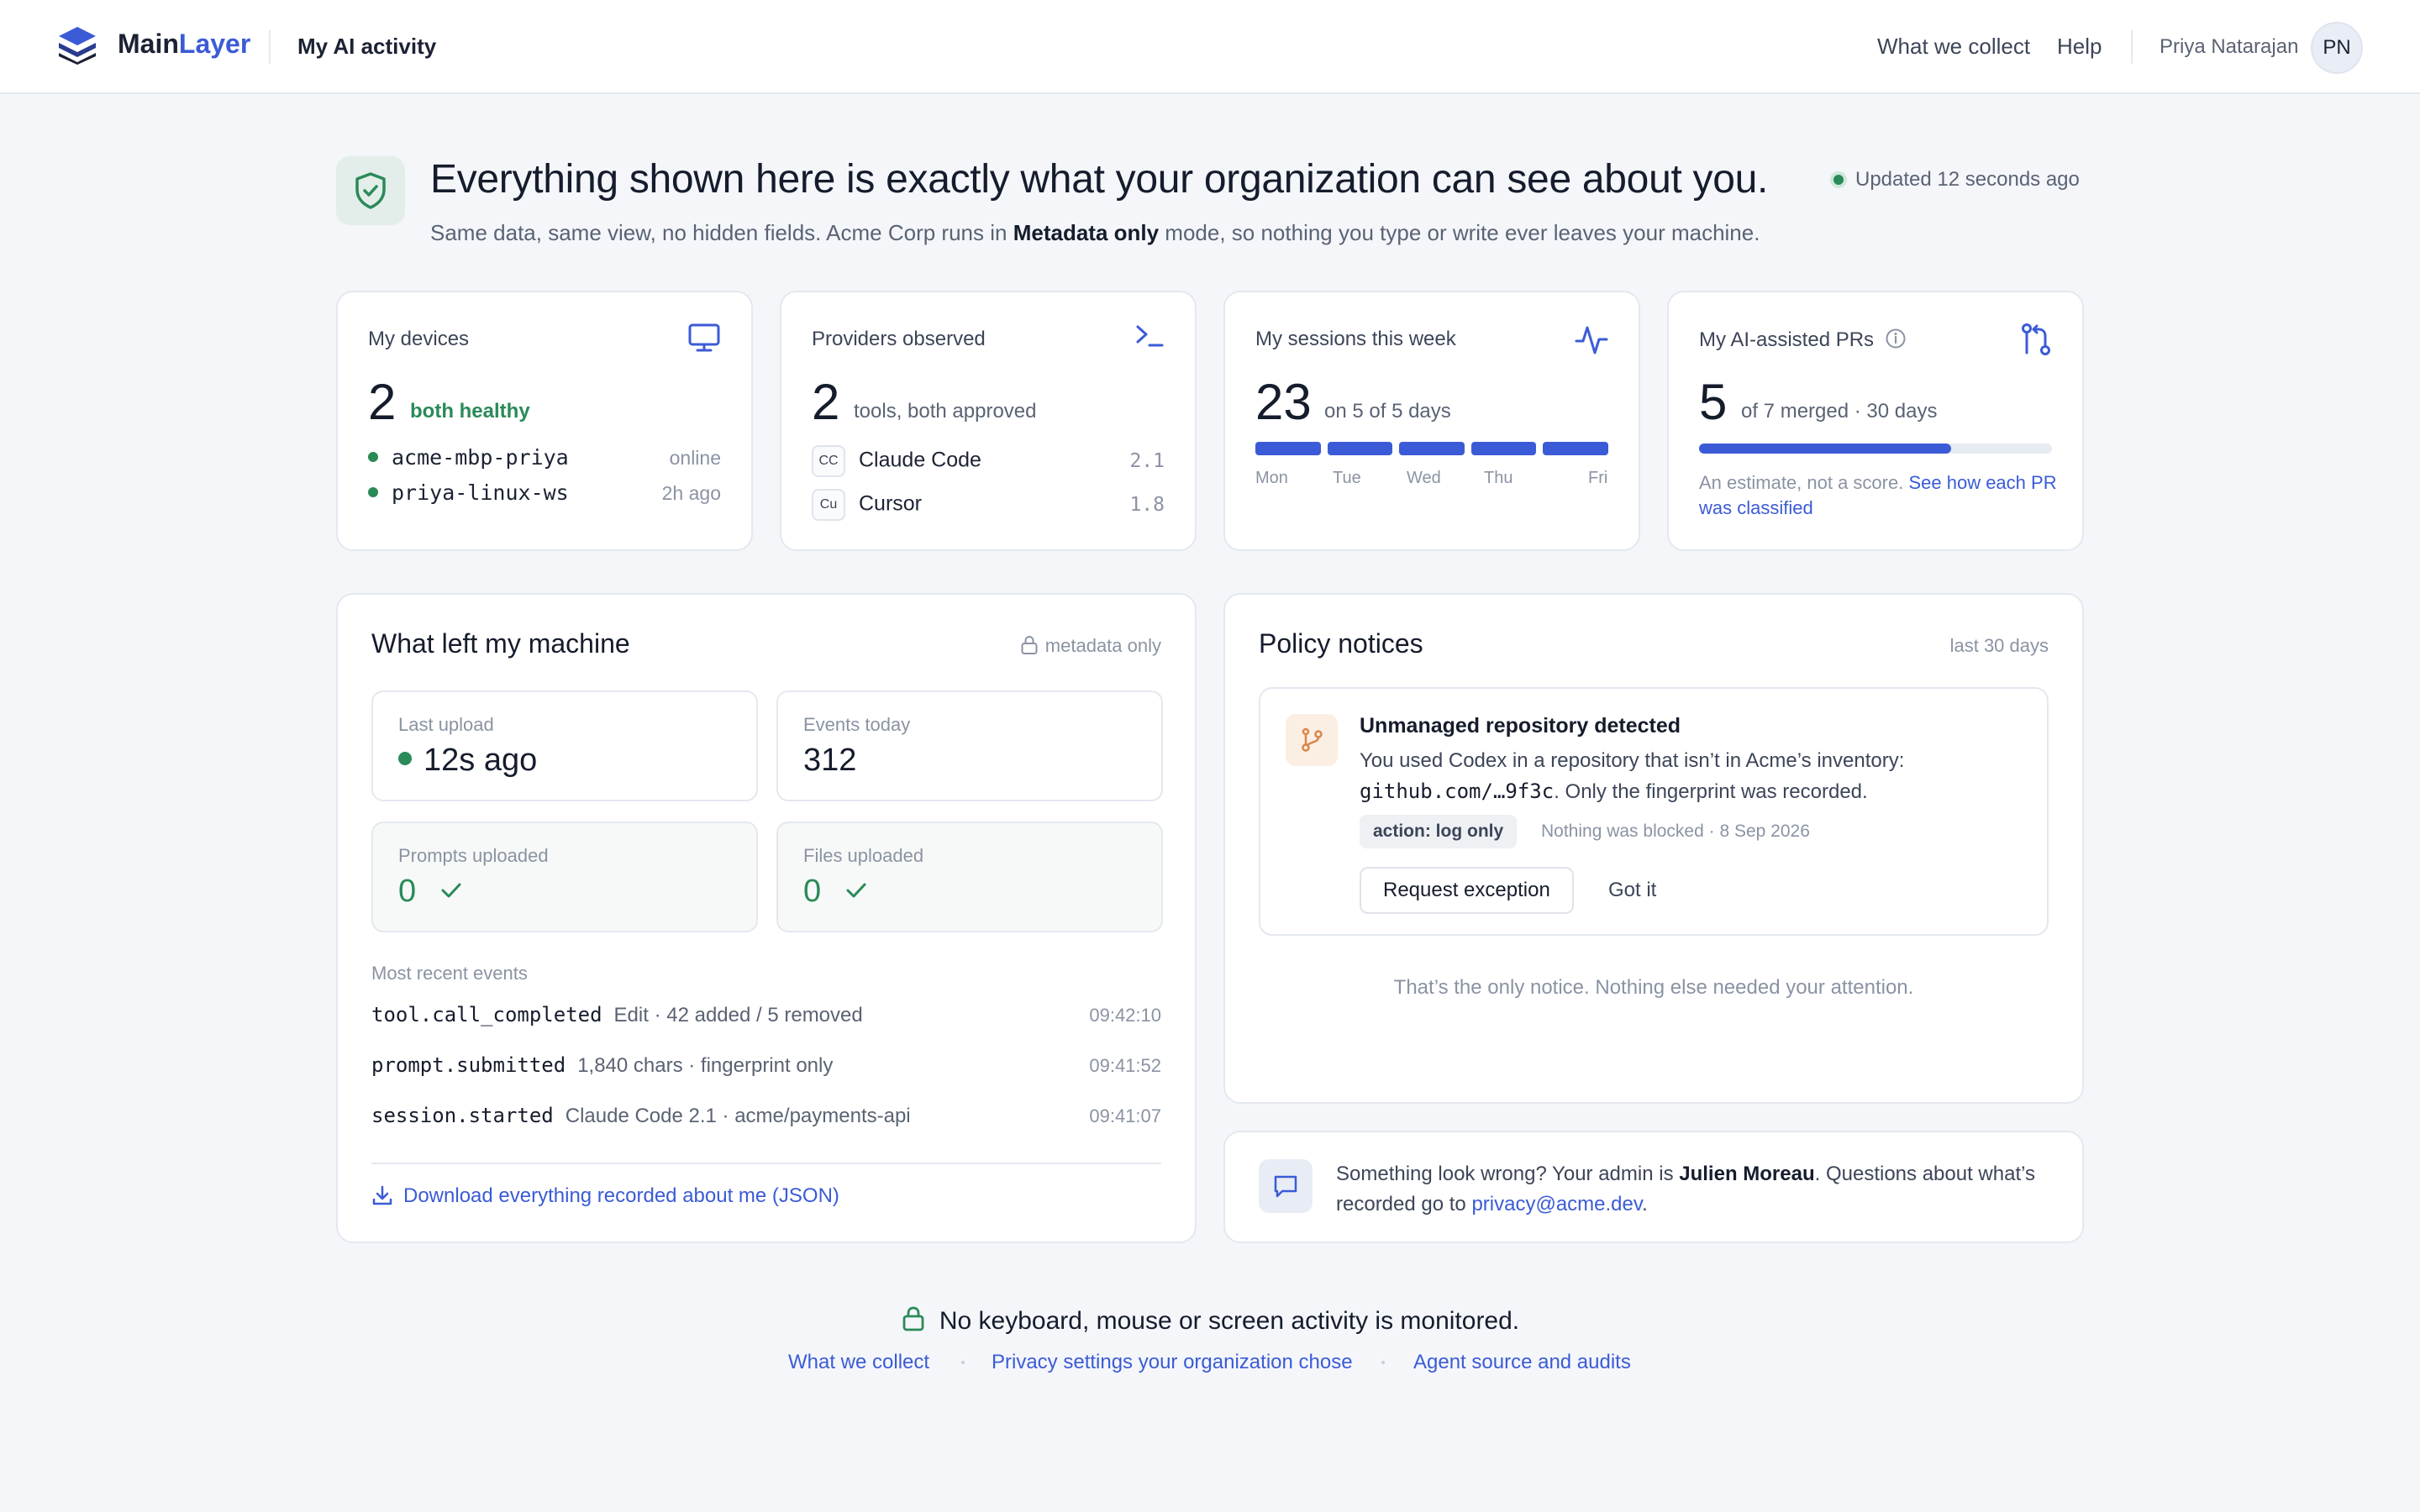 The image size is (2420, 1512). What do you see at coordinates (1999, 645) in the screenshot?
I see `notice-range: last 30 days` at bounding box center [1999, 645].